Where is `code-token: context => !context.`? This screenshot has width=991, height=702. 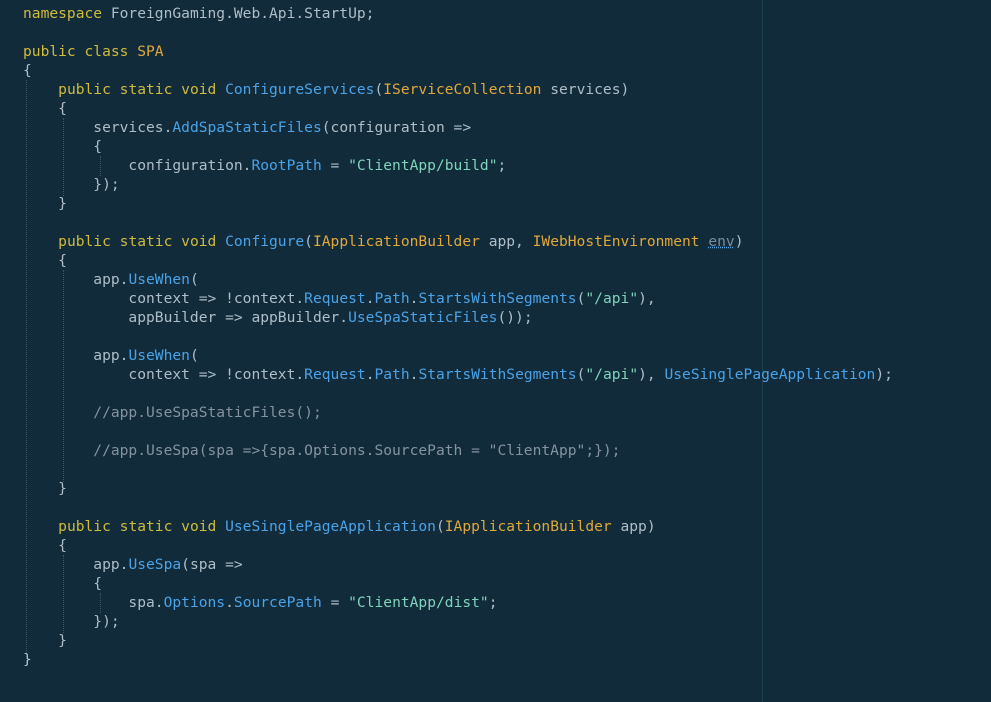
code-token: context => !context. is located at coordinates (164, 374).